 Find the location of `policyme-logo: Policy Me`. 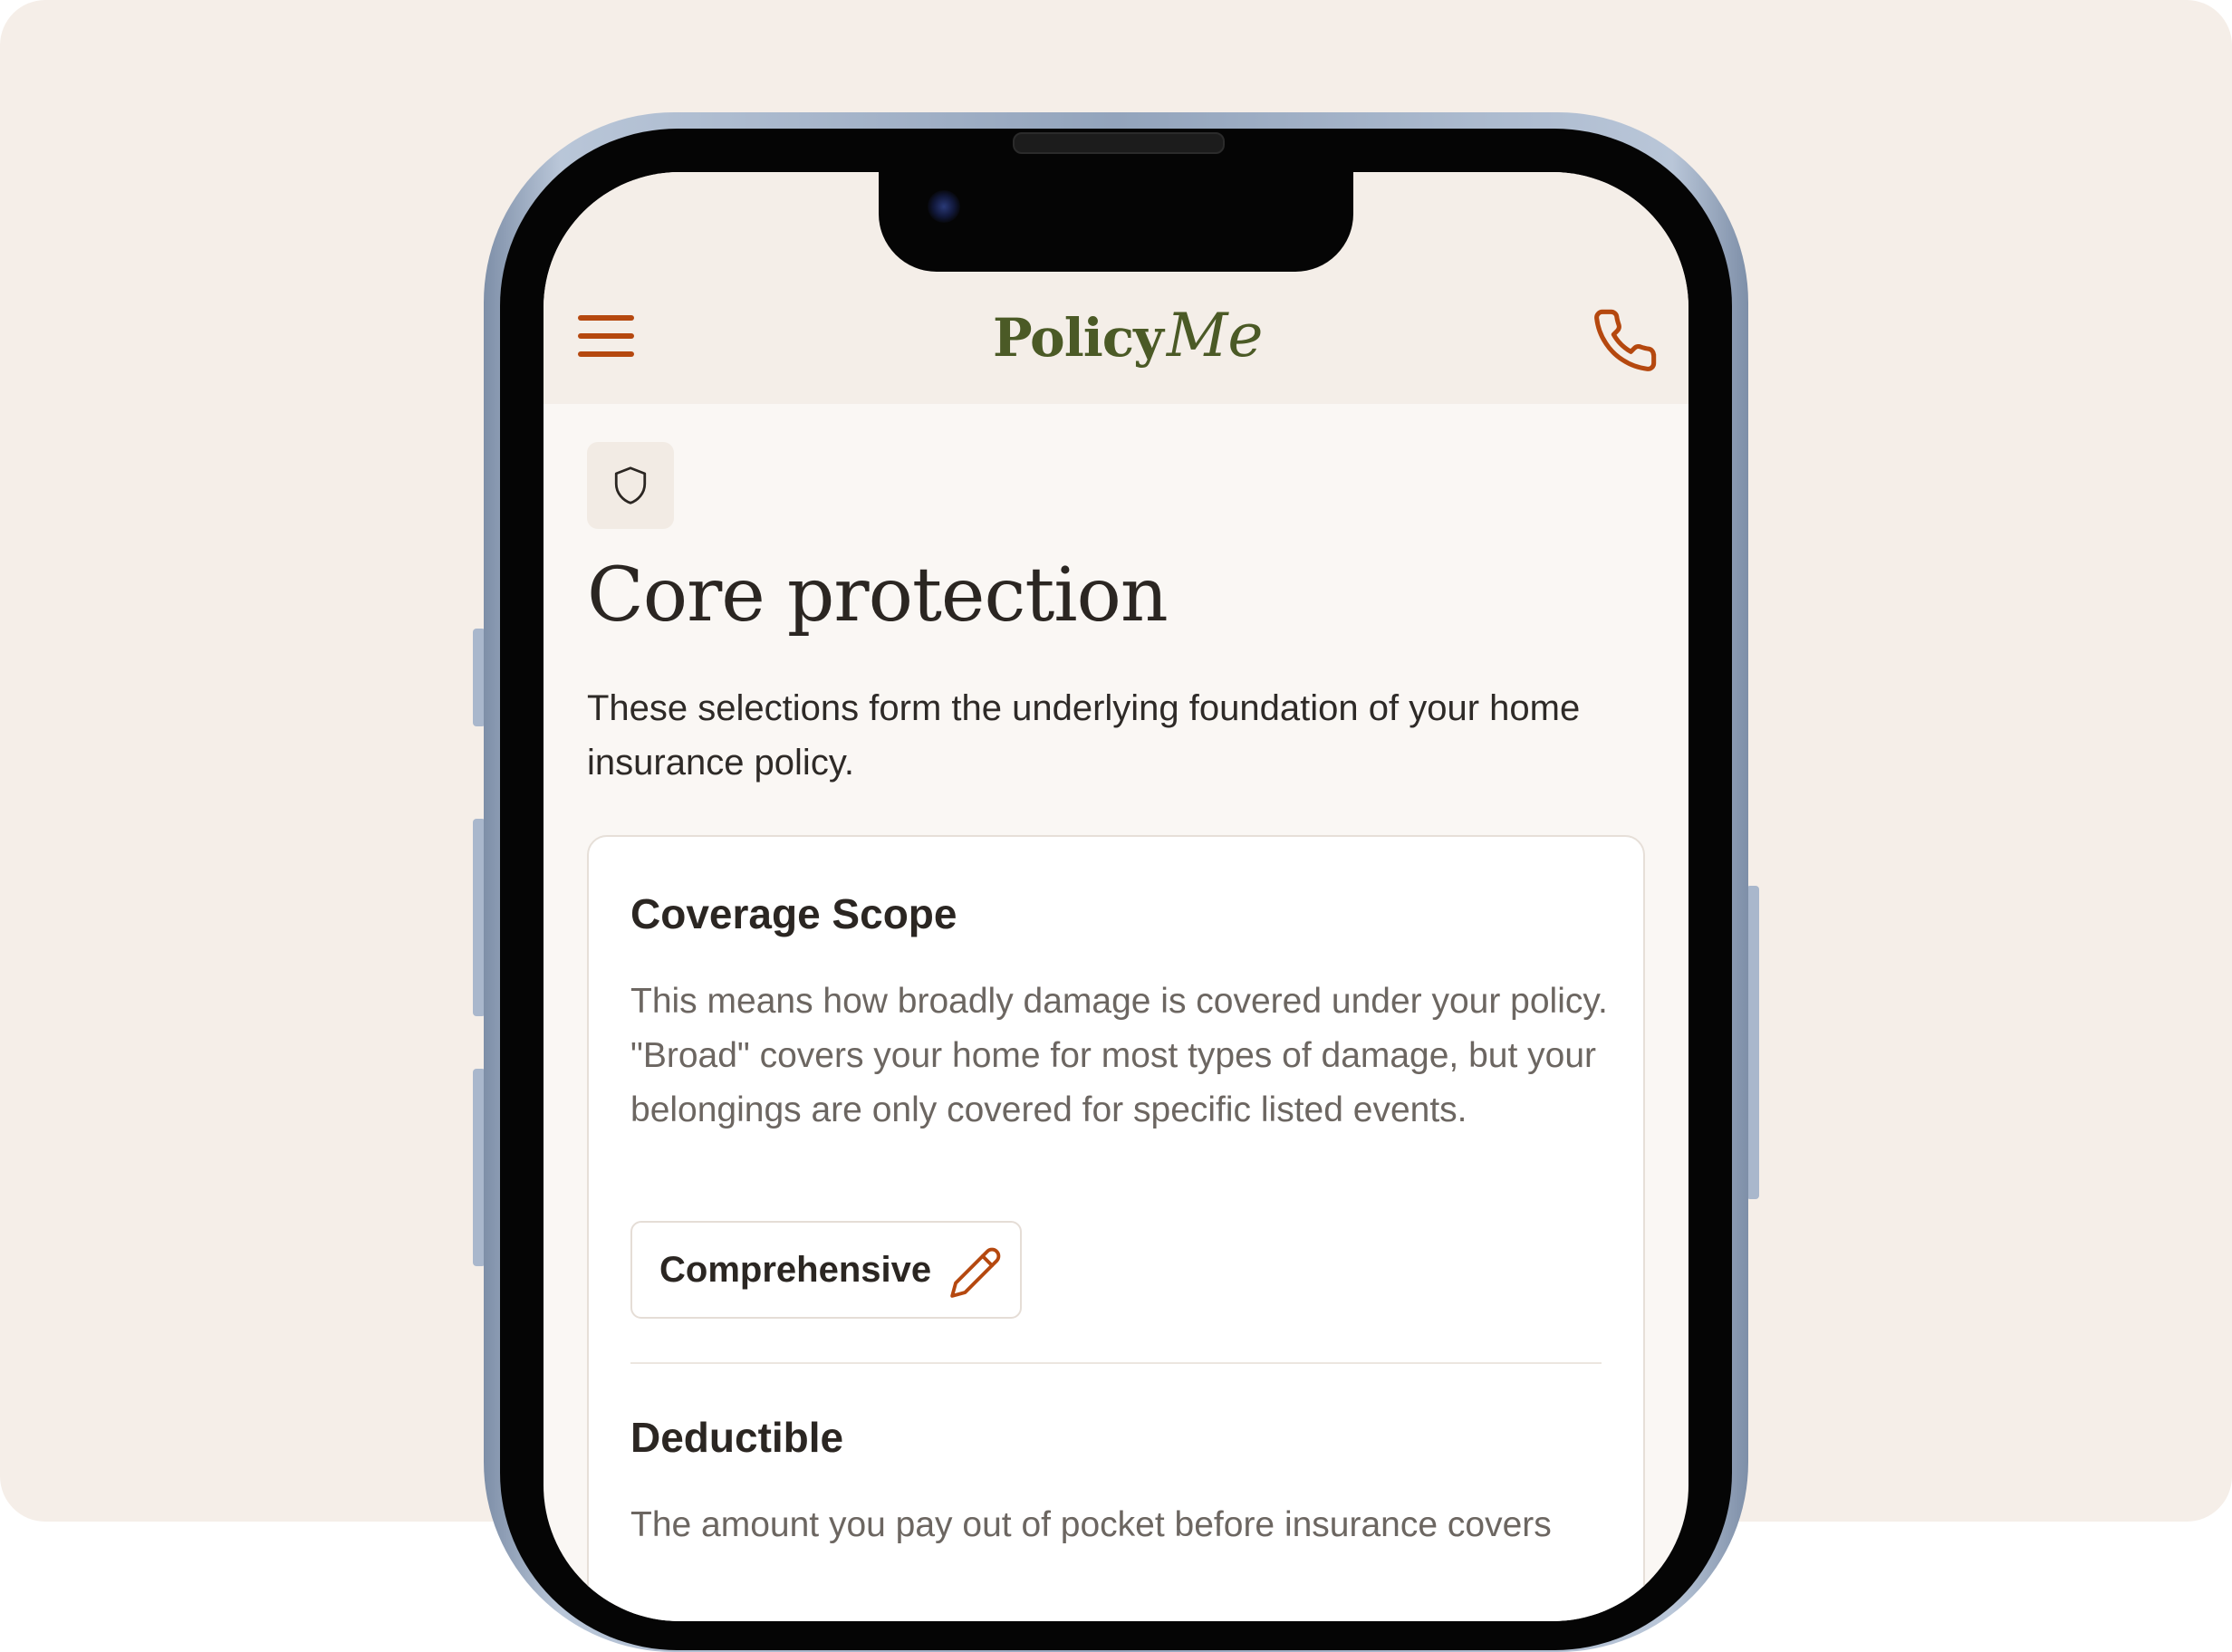

policyme-logo: Policy Me is located at coordinates (1128, 337).